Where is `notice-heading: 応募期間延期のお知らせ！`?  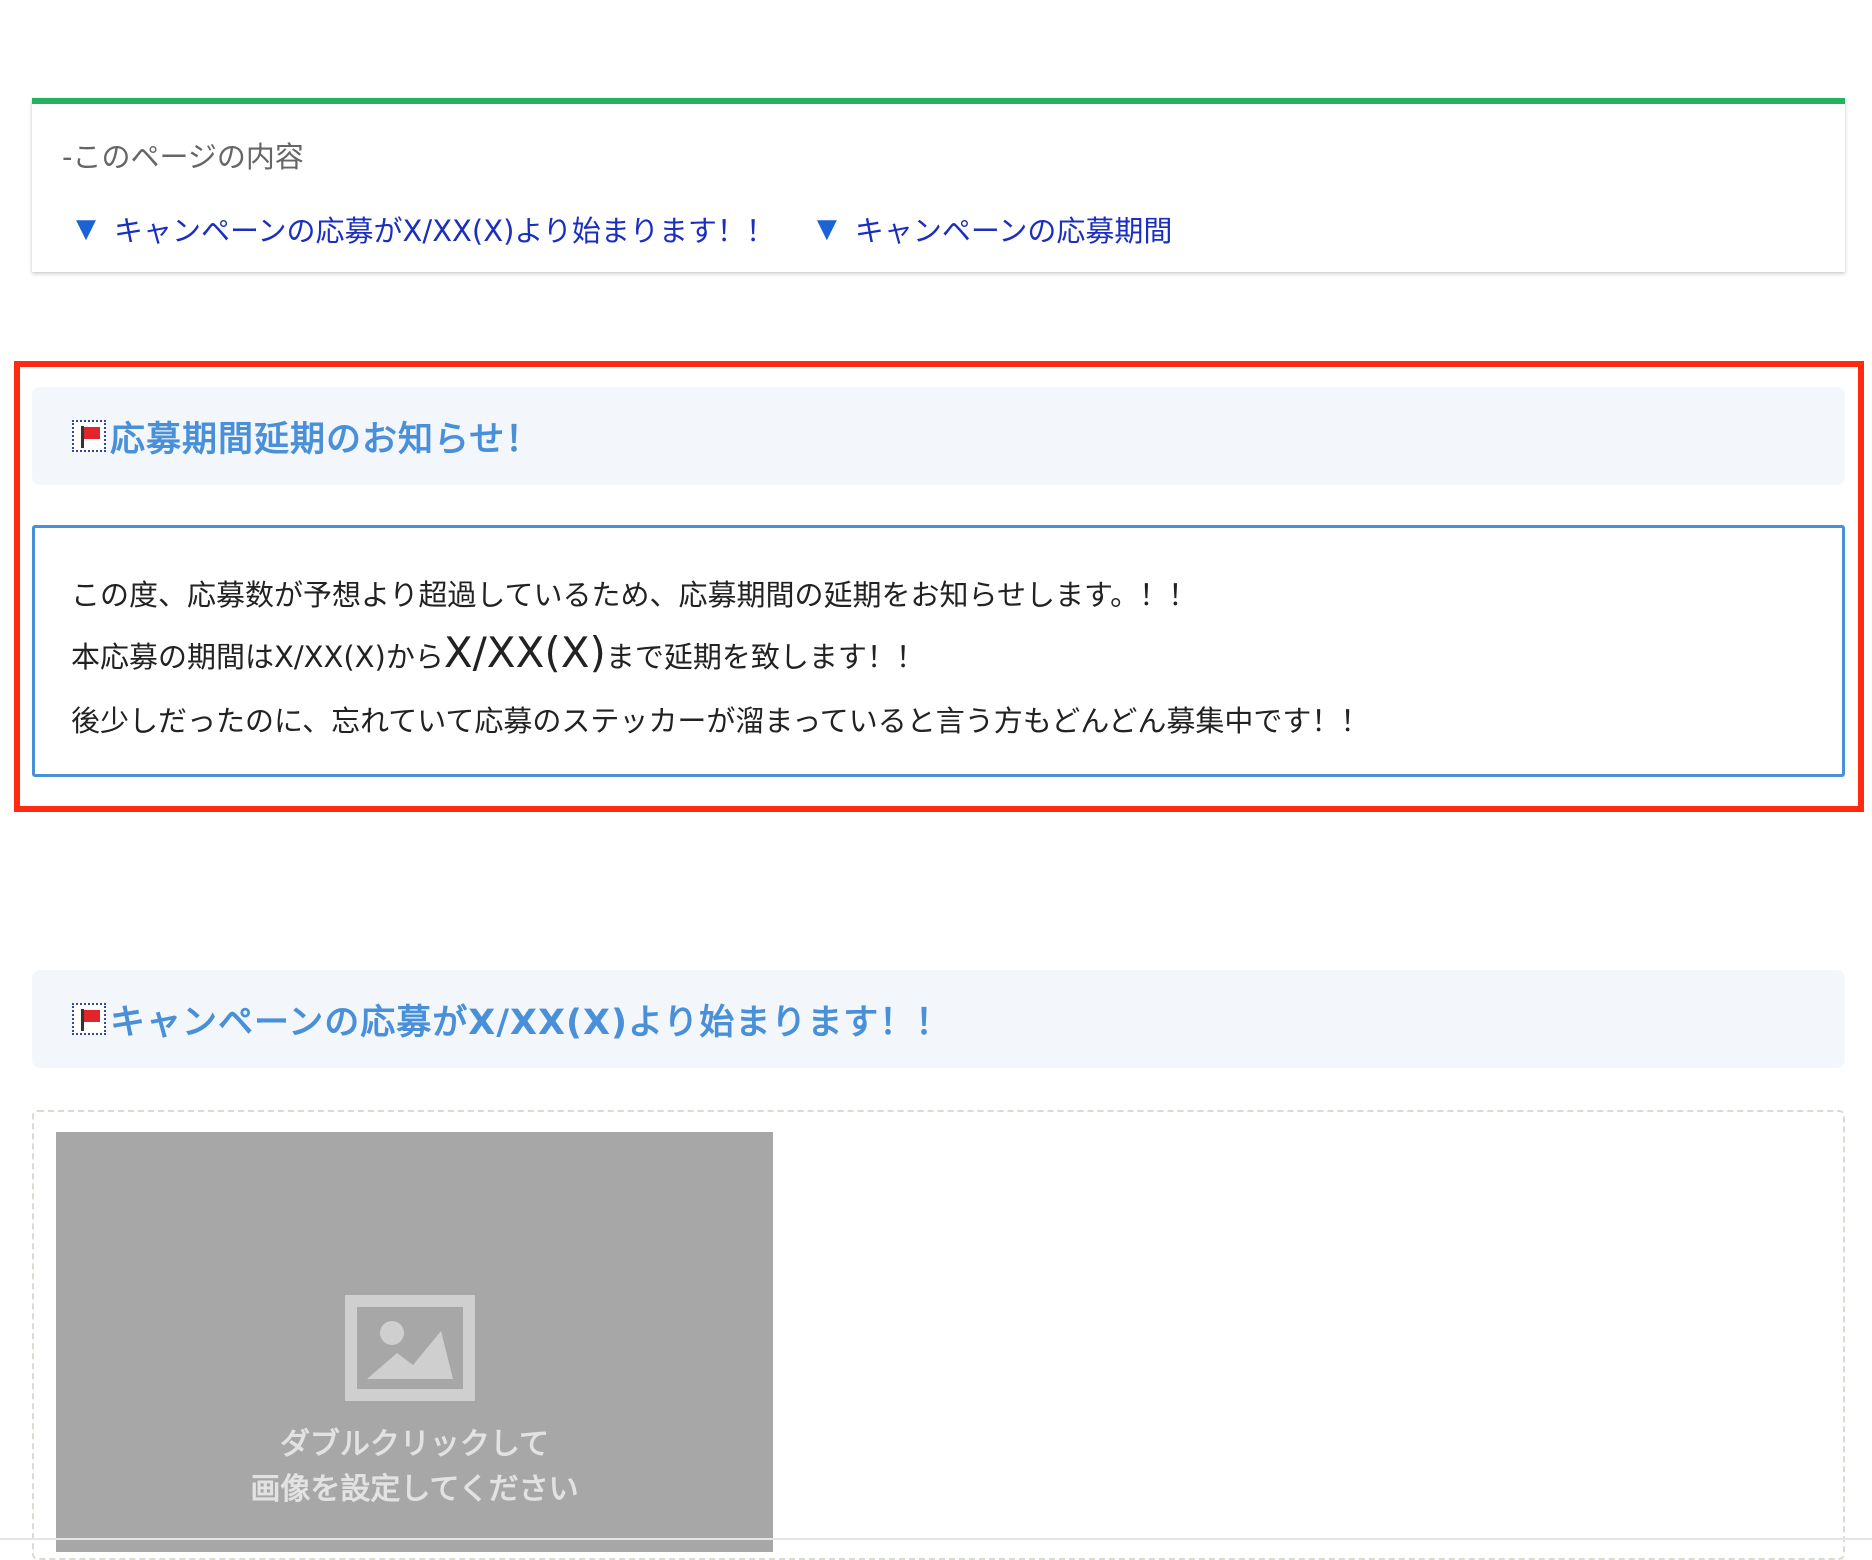
notice-heading: 応募期間延期のお知らせ！ is located at coordinates (326, 439).